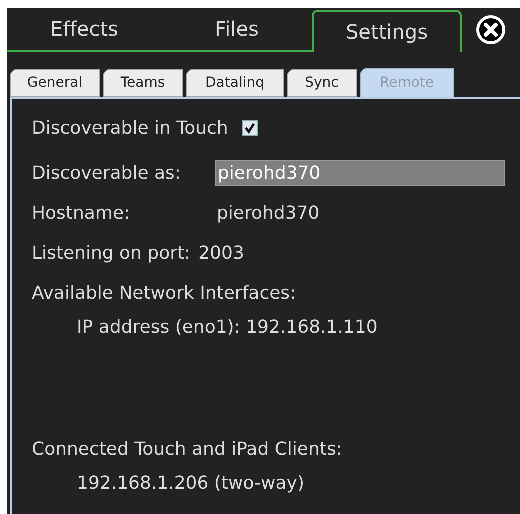  Describe the element at coordinates (322, 83) in the screenshot. I see `sub-tab: Sync` at that location.